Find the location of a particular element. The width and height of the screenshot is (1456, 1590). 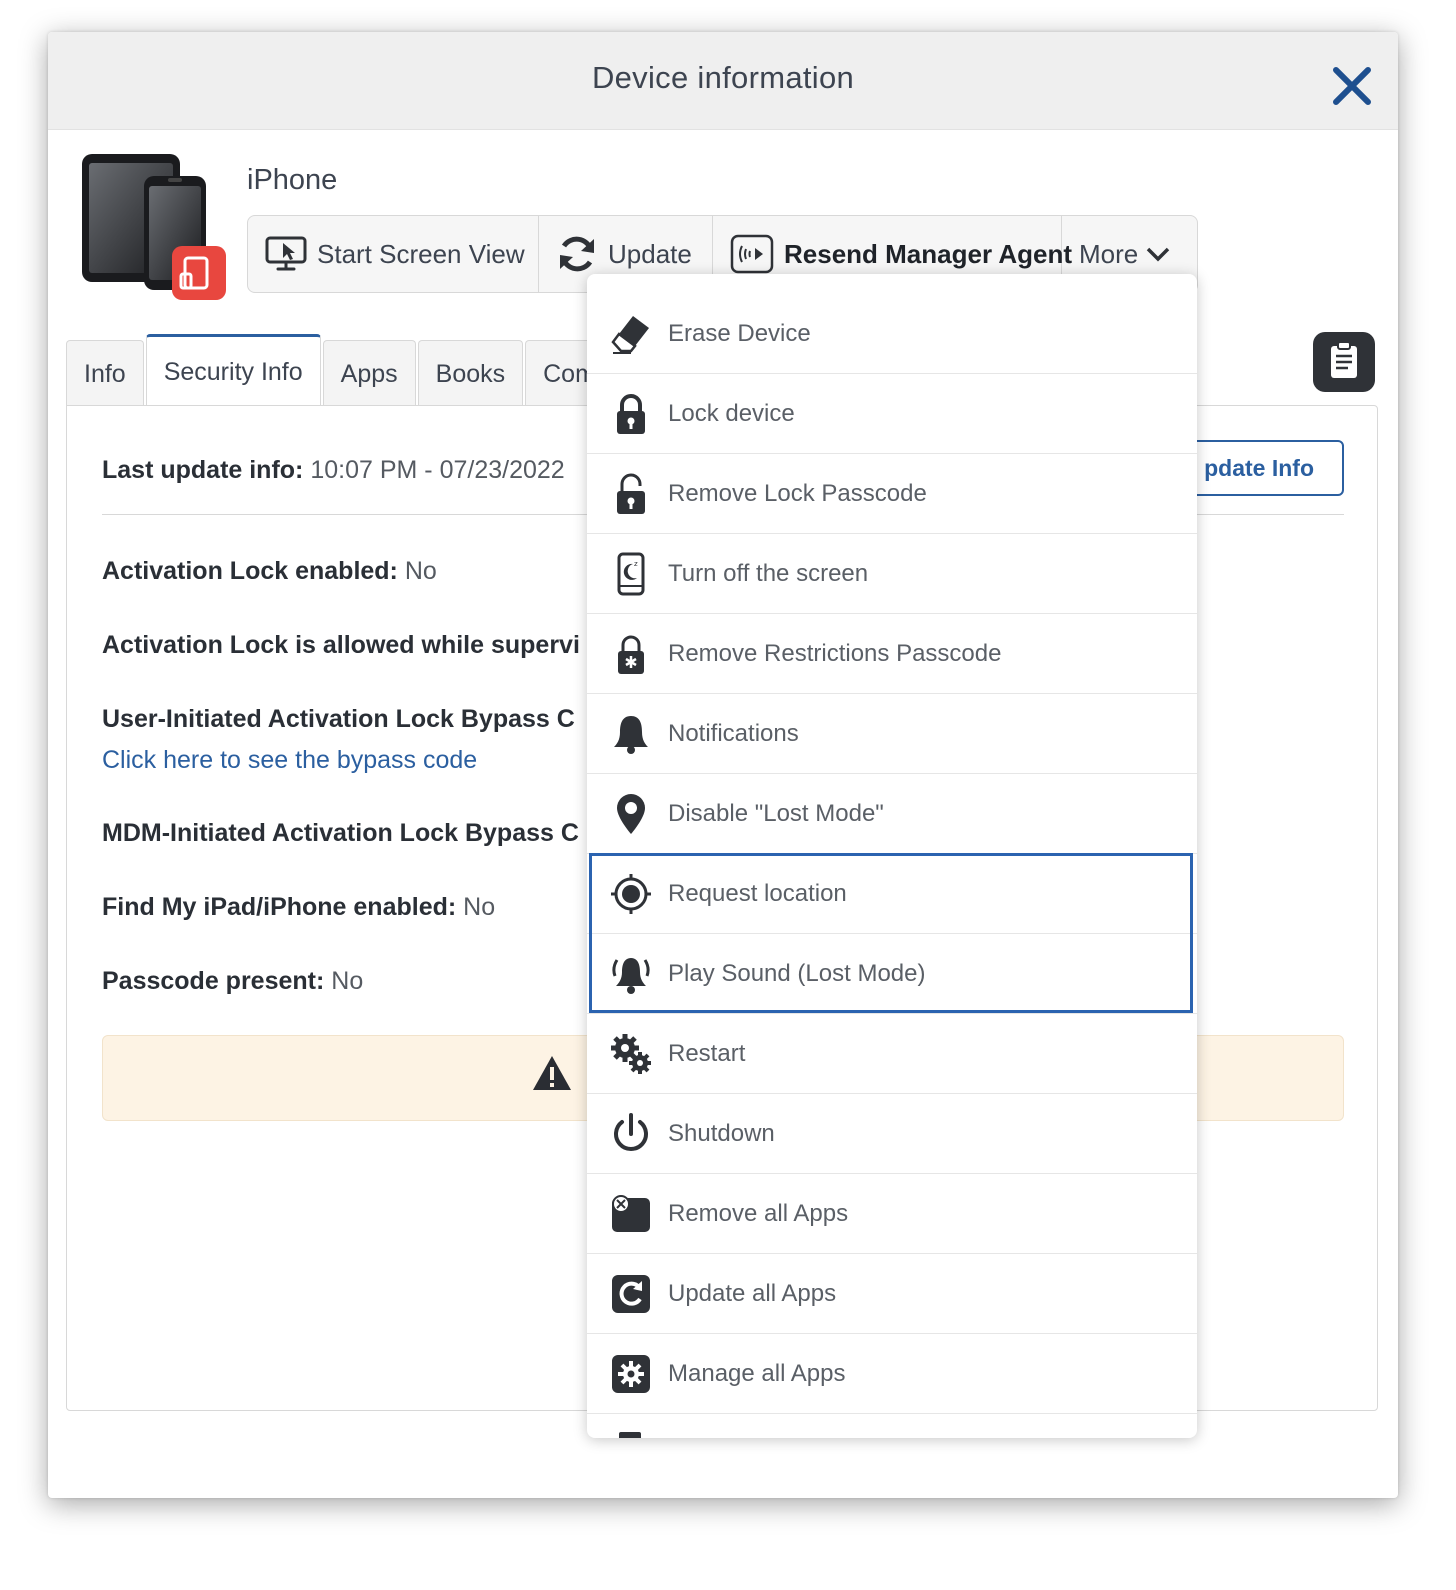

map-pin-icon is located at coordinates (631, 813).